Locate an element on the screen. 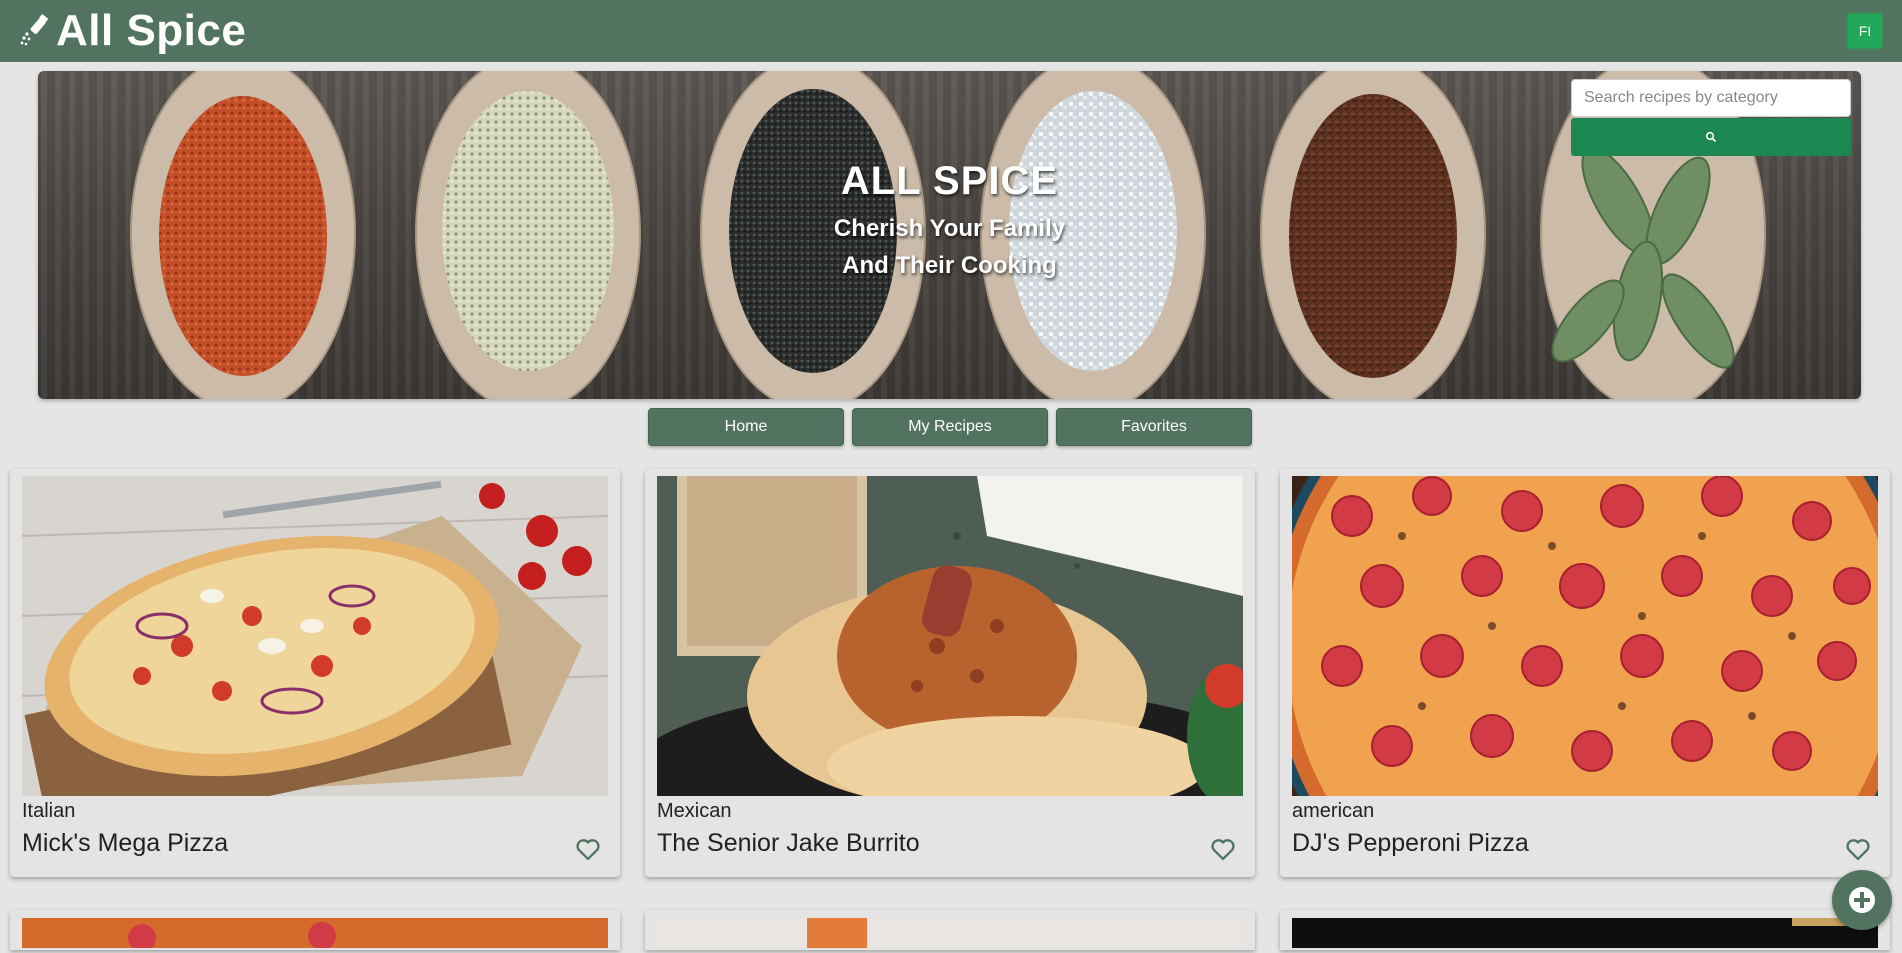 This screenshot has height=953, width=1902. search-button is located at coordinates (1711, 137).